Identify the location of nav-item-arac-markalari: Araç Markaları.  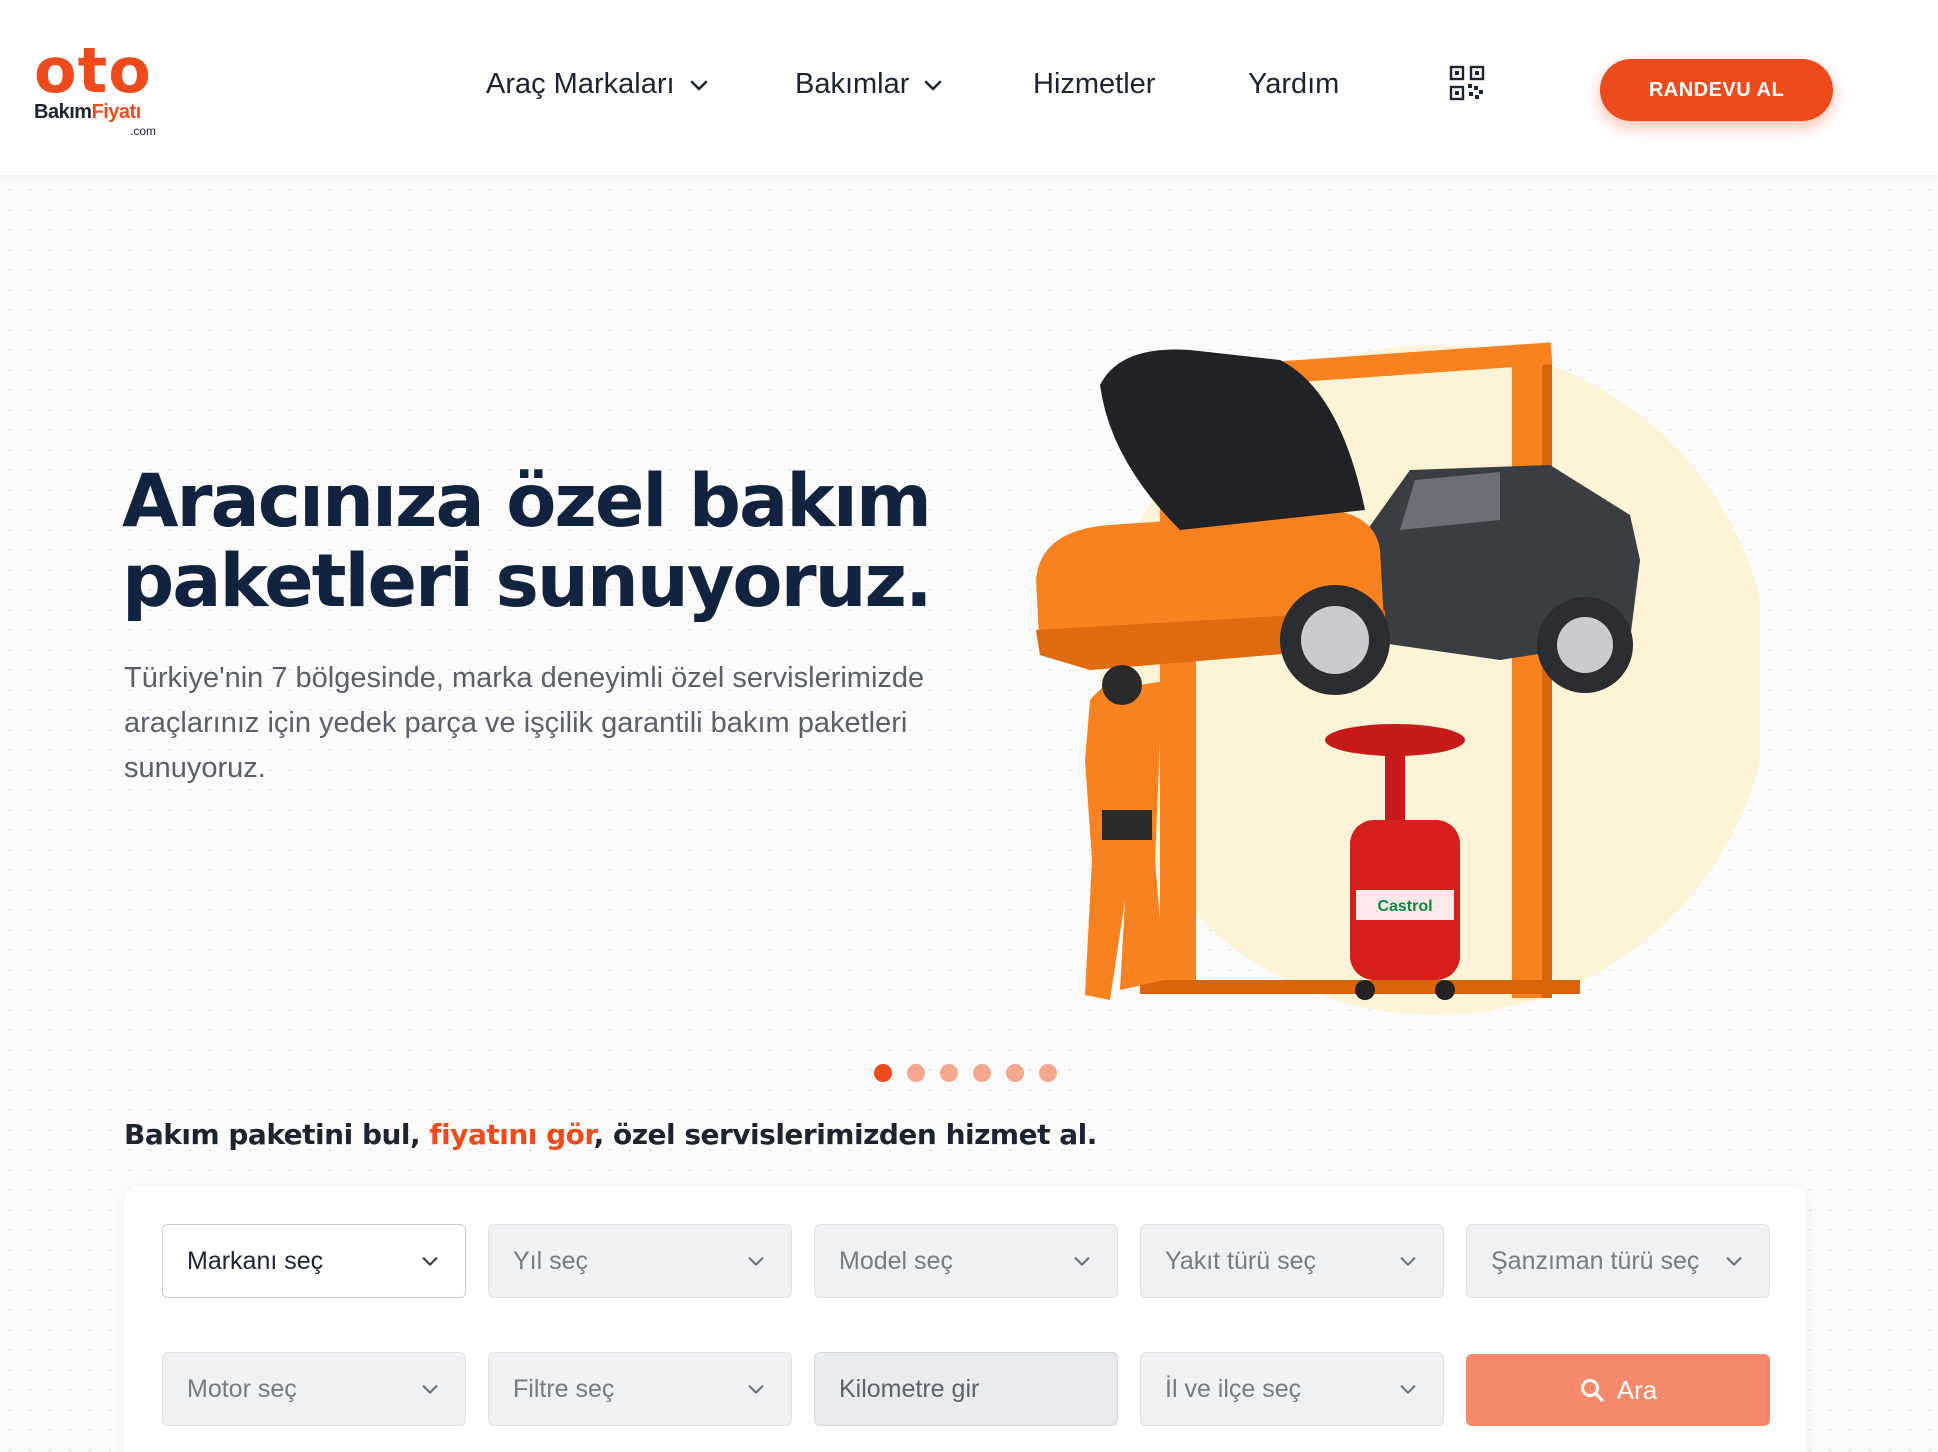
(597, 84).